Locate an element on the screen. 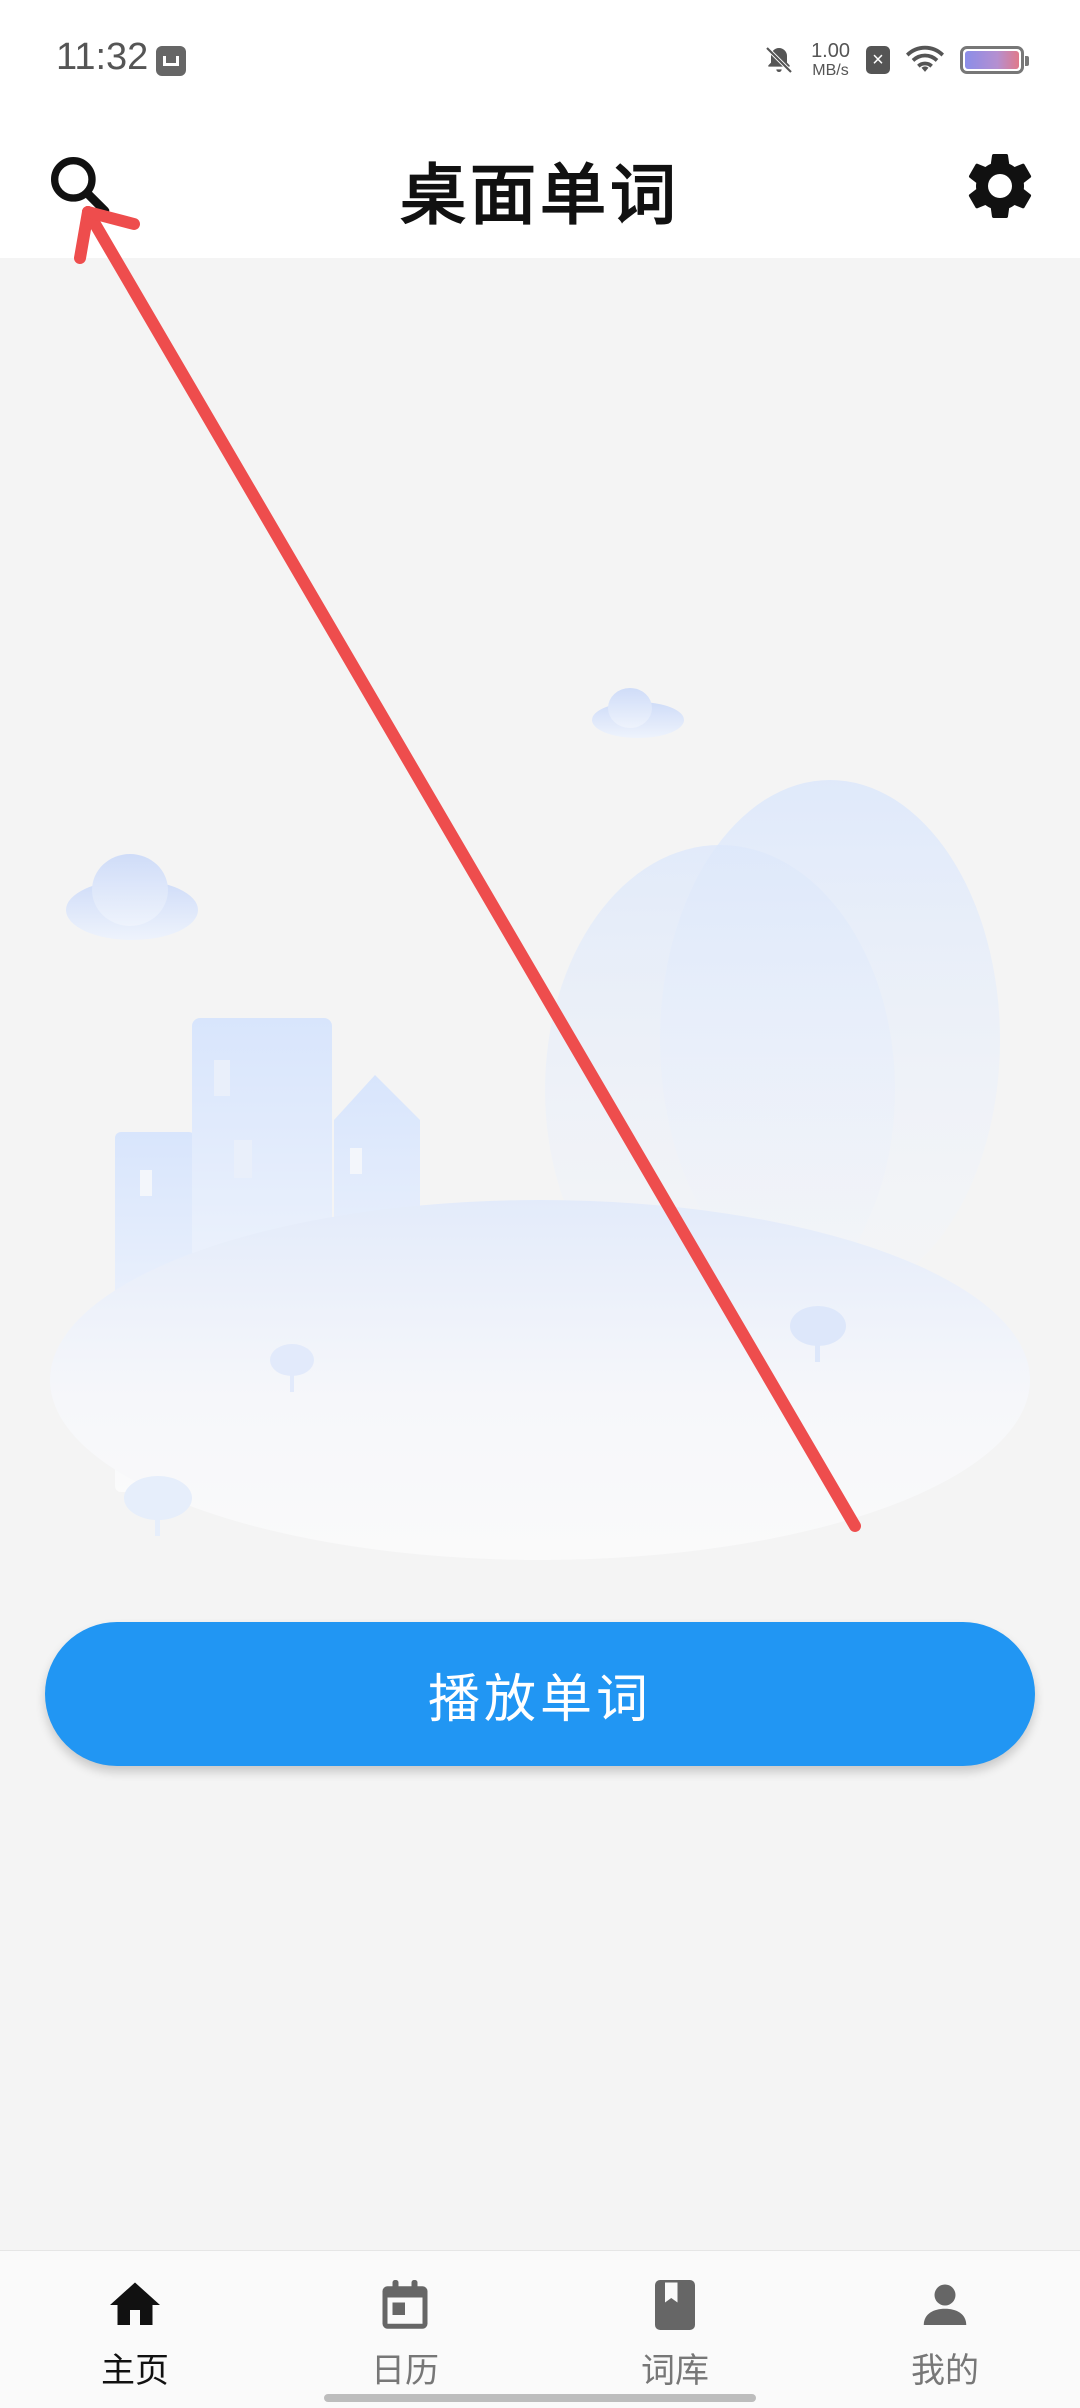  nav-label-calendar: 日历 is located at coordinates (405, 2371).